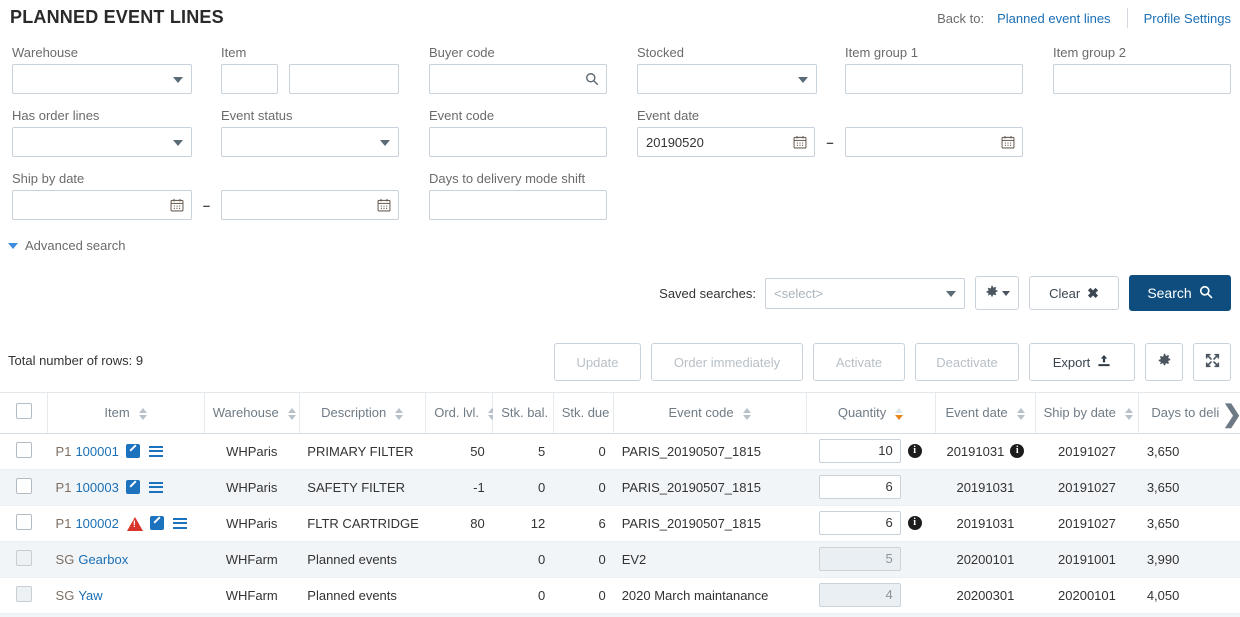  Describe the element at coordinates (1074, 293) in the screenshot. I see `clear-button: Clear ✖` at that location.